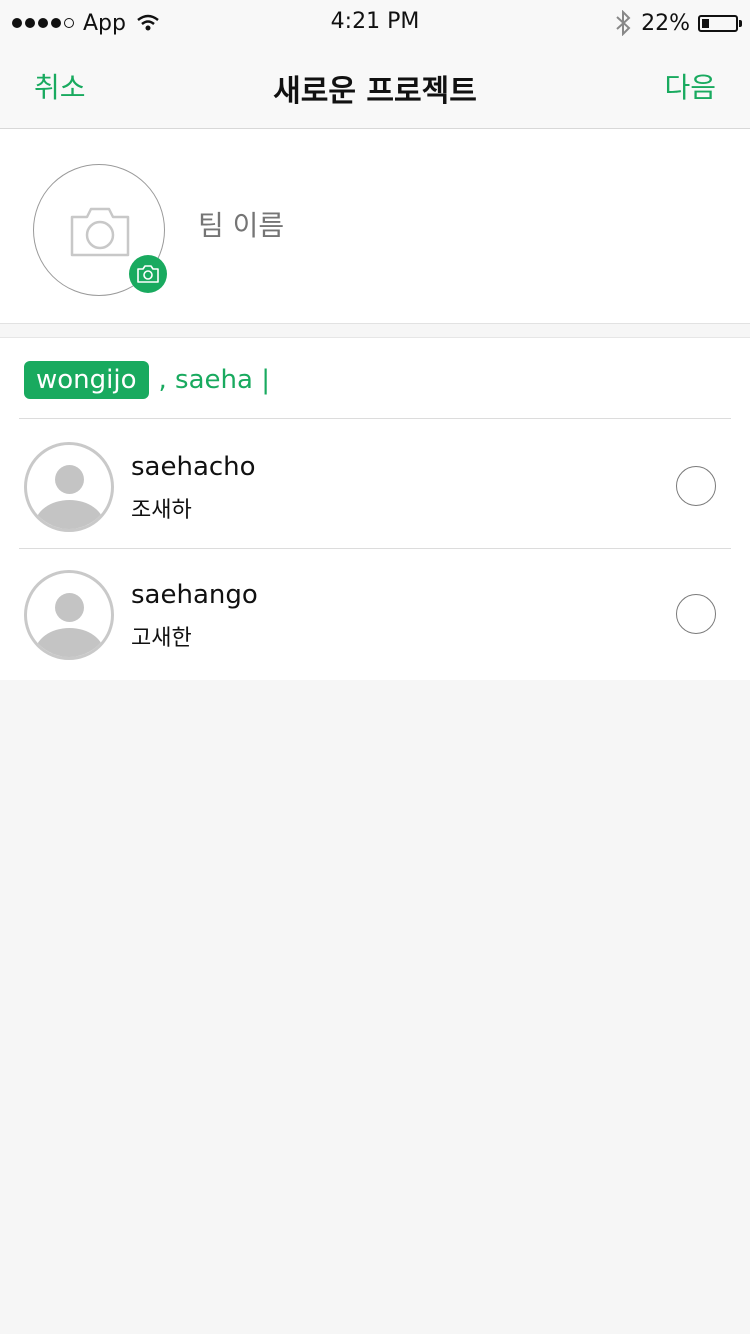  Describe the element at coordinates (706, 23) in the screenshot. I see `battery-fill` at that location.